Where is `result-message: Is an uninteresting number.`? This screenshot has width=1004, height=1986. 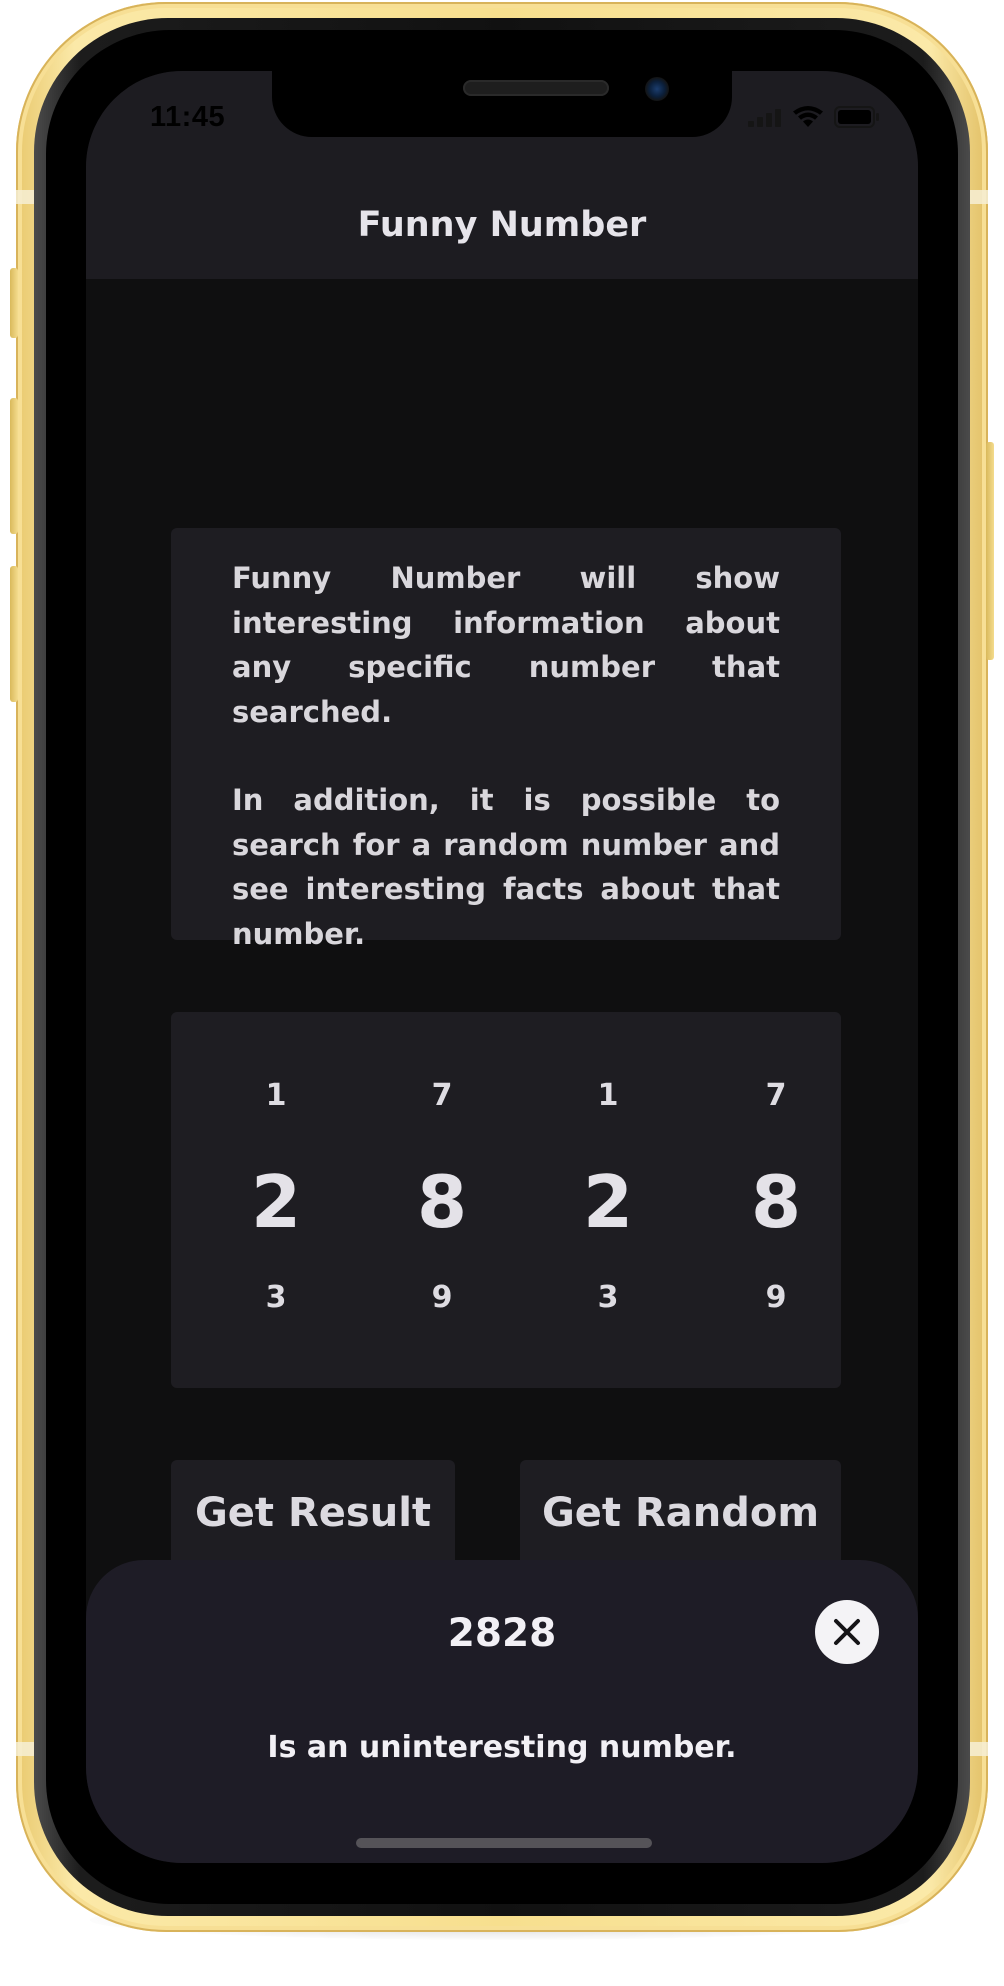
result-message: Is an uninteresting number. is located at coordinates (502, 1747).